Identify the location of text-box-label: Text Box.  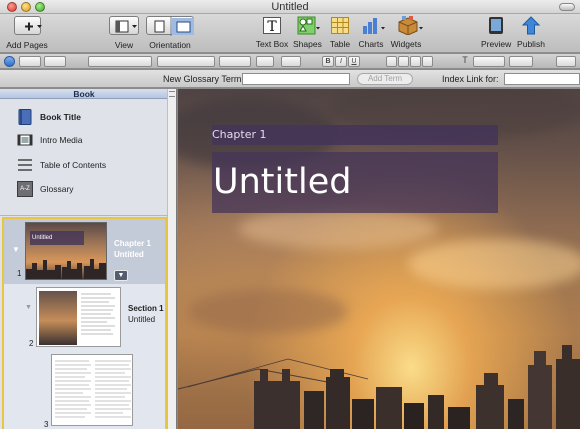
(272, 44).